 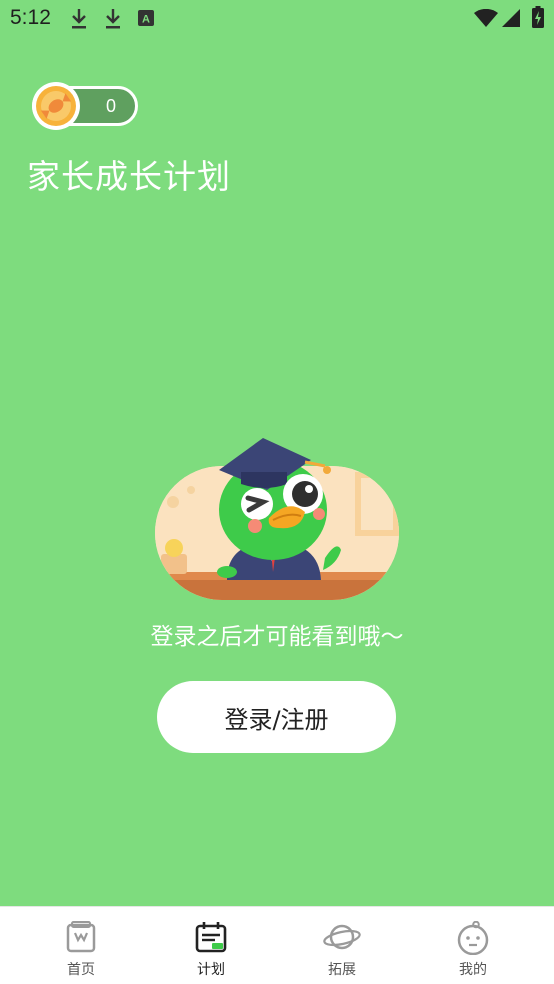 I want to click on svg-text: A, so click(x=146, y=20).